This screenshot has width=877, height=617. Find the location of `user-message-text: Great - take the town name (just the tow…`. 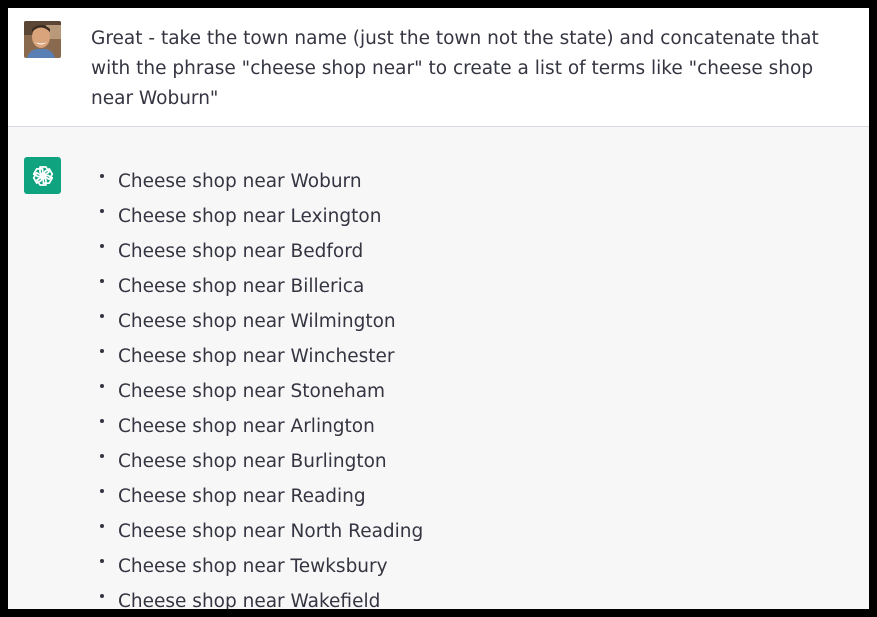

user-message-text: Great - take the town name (just the tow… is located at coordinates (455, 68).